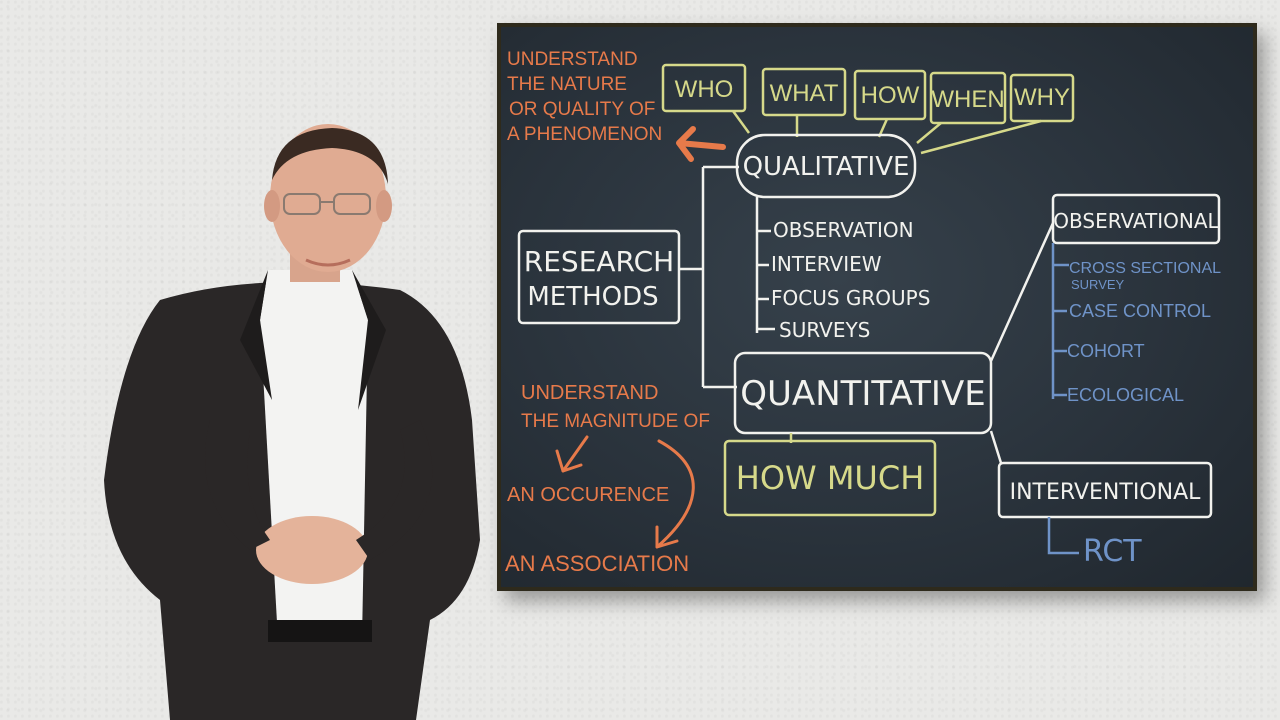 The image size is (1280, 720). What do you see at coordinates (701, 144) in the screenshot?
I see `left-arrow-icon` at bounding box center [701, 144].